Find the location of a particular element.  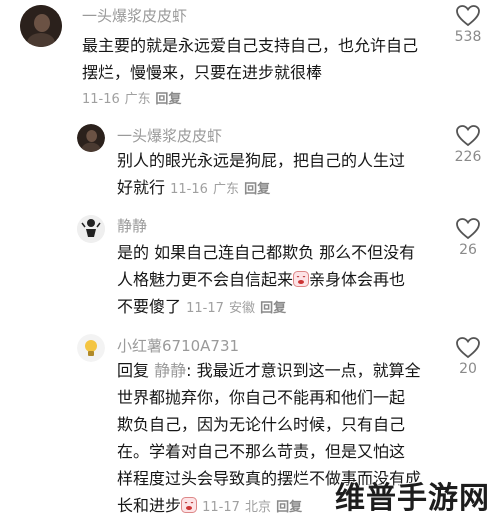

like-count: 226 is located at coordinates (468, 157).